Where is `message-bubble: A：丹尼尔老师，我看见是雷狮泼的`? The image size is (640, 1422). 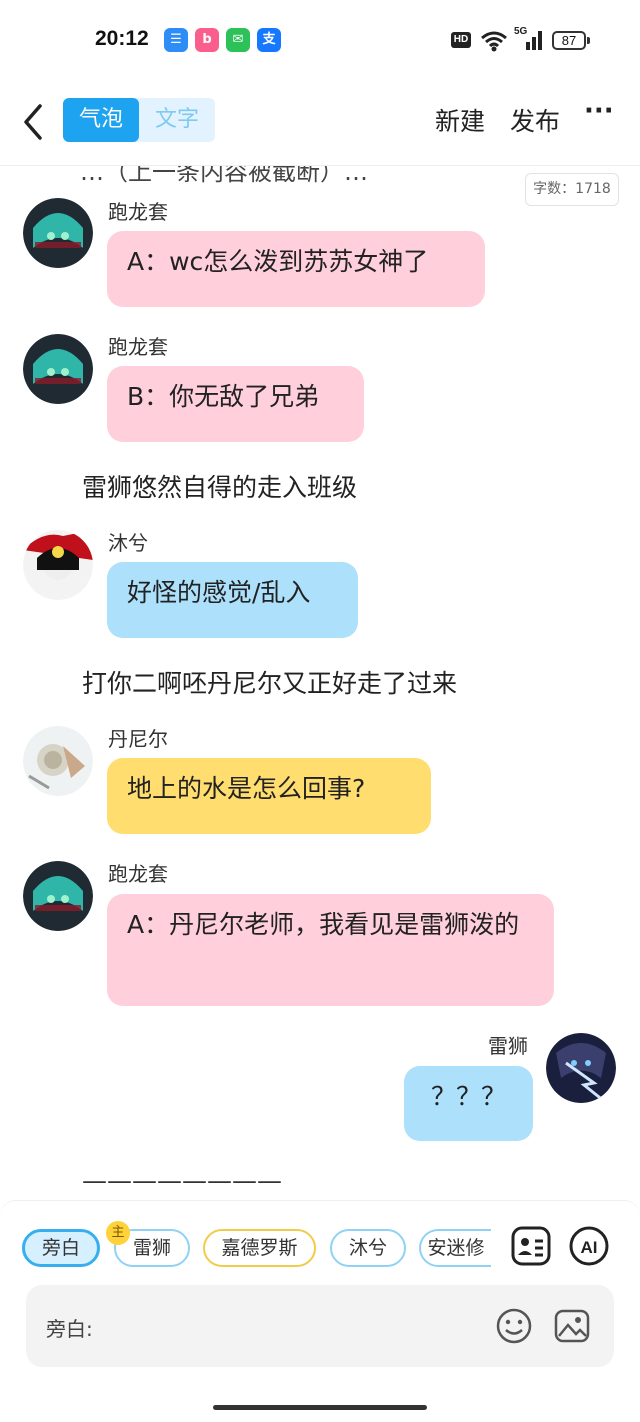
message-bubble: A：丹尼尔老师，我看见是雷狮泼的 is located at coordinates (330, 950).